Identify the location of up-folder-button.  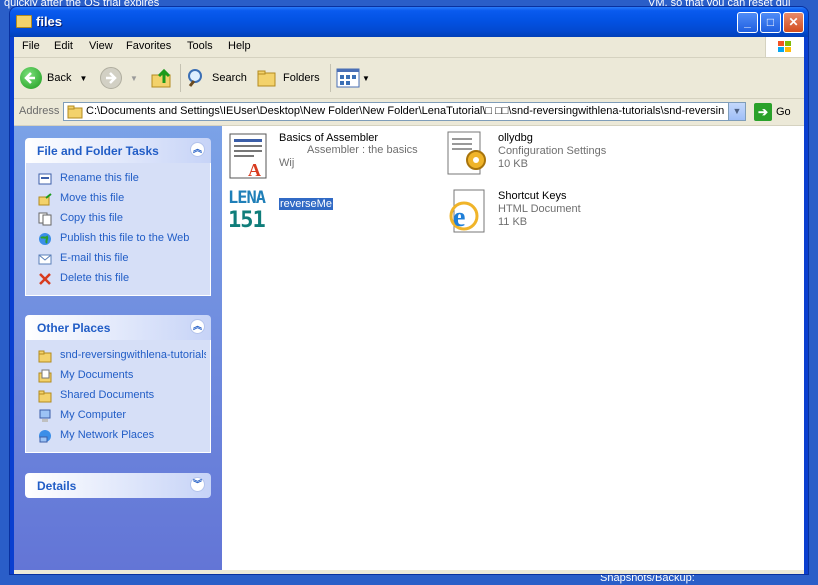
(162, 78).